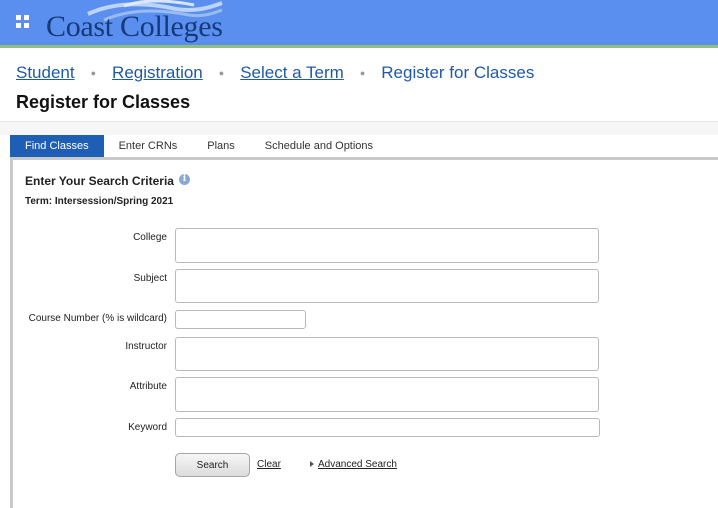 This screenshot has width=718, height=508. I want to click on keyword-label: Keyword, so click(147, 427).